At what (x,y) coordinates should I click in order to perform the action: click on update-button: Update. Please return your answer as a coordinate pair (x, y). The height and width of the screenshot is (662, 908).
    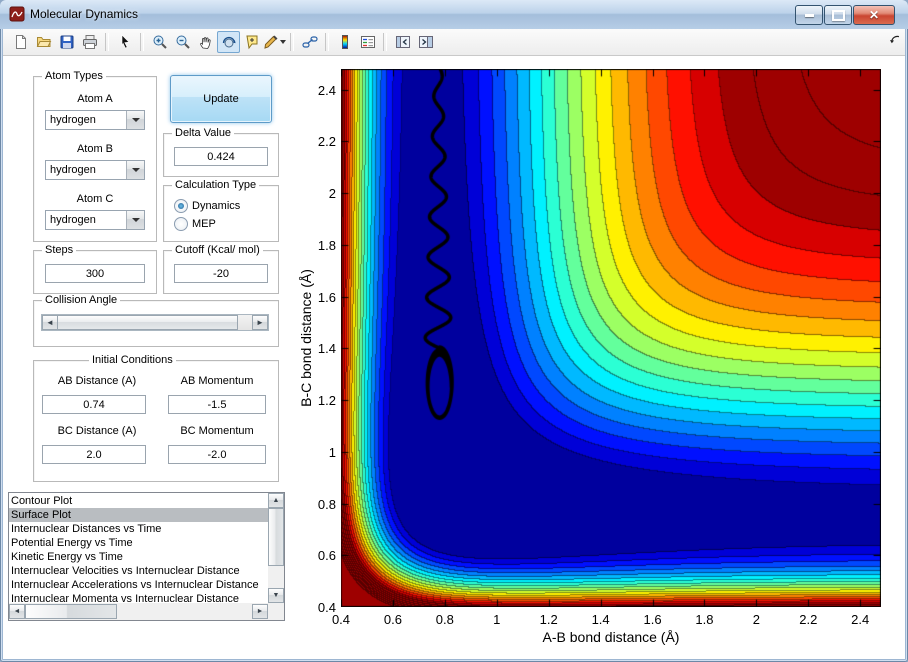
    Looking at the image, I should click on (221, 99).